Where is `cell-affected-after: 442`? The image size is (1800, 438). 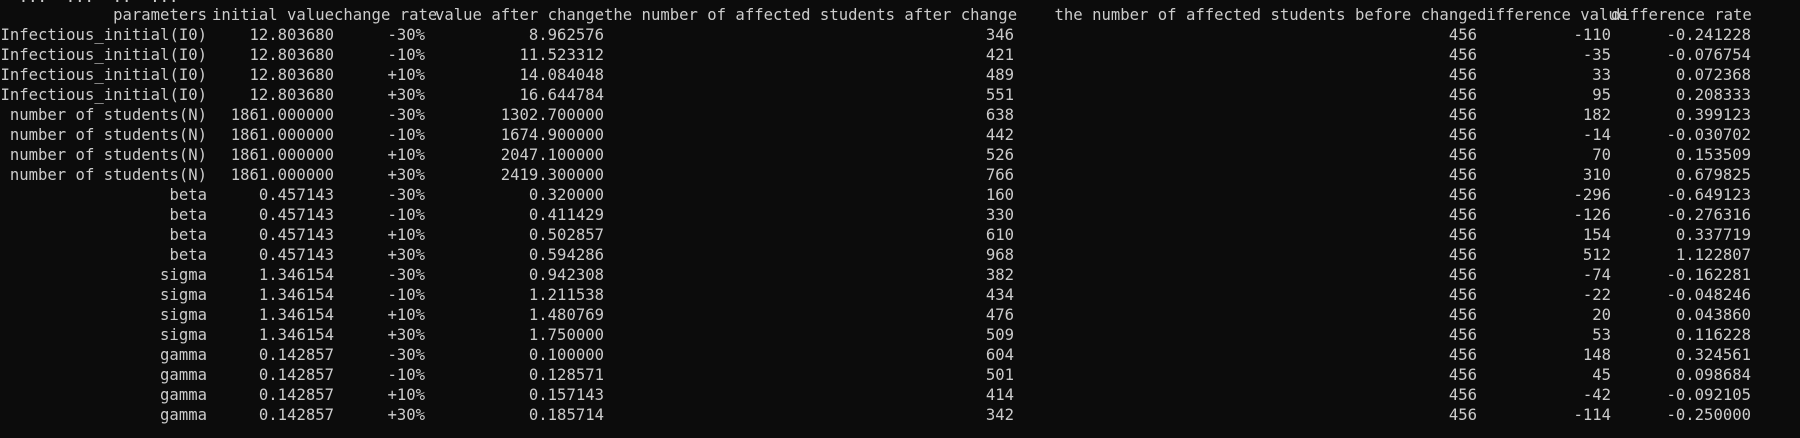
cell-affected-after: 442 is located at coordinates (999, 135).